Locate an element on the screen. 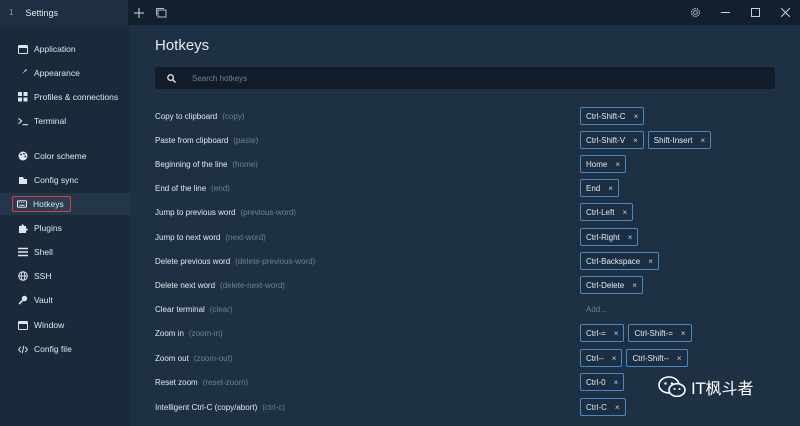 Image resolution: width=800 pixels, height=426 pixels. chip-label: Ctrl-Shift-V is located at coordinates (606, 140).